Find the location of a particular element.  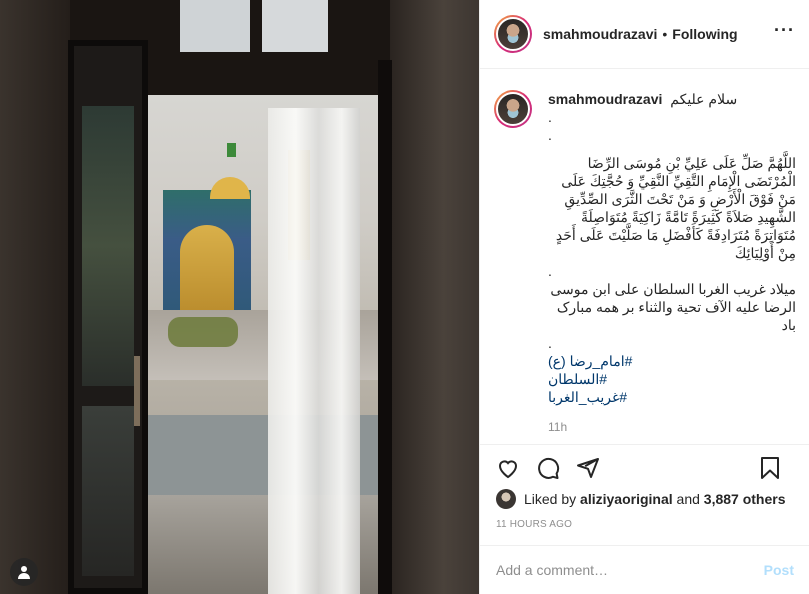

comment-input is located at coordinates (630, 570).